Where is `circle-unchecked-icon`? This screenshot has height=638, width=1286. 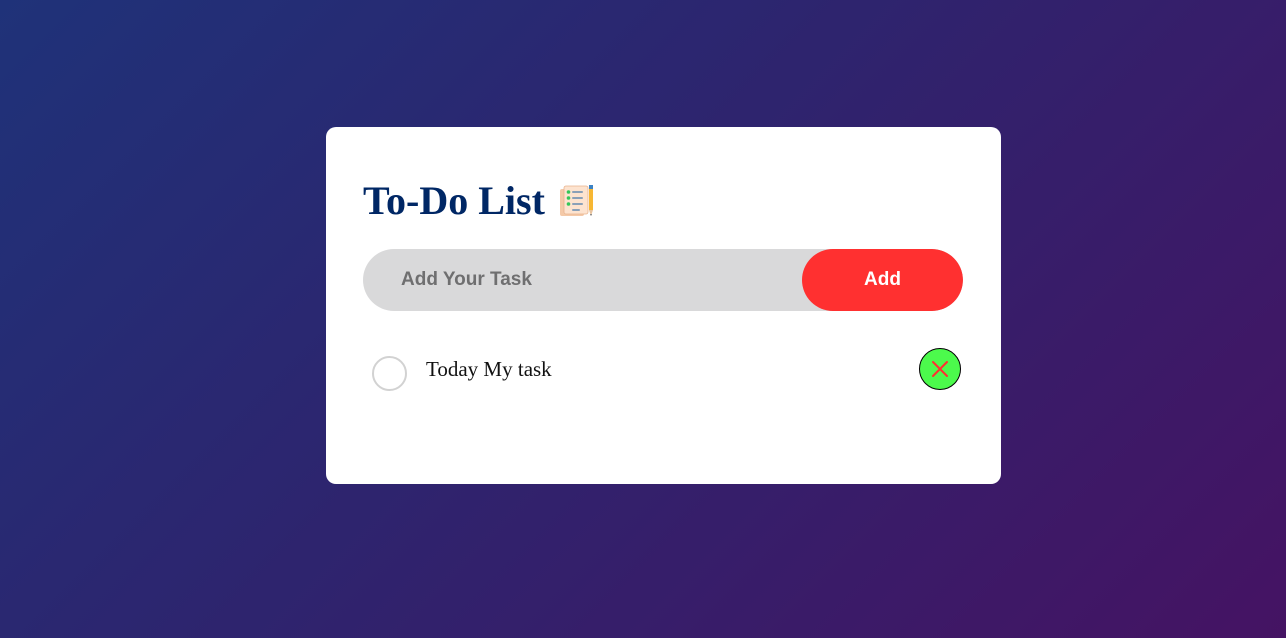
circle-unchecked-icon is located at coordinates (389, 373).